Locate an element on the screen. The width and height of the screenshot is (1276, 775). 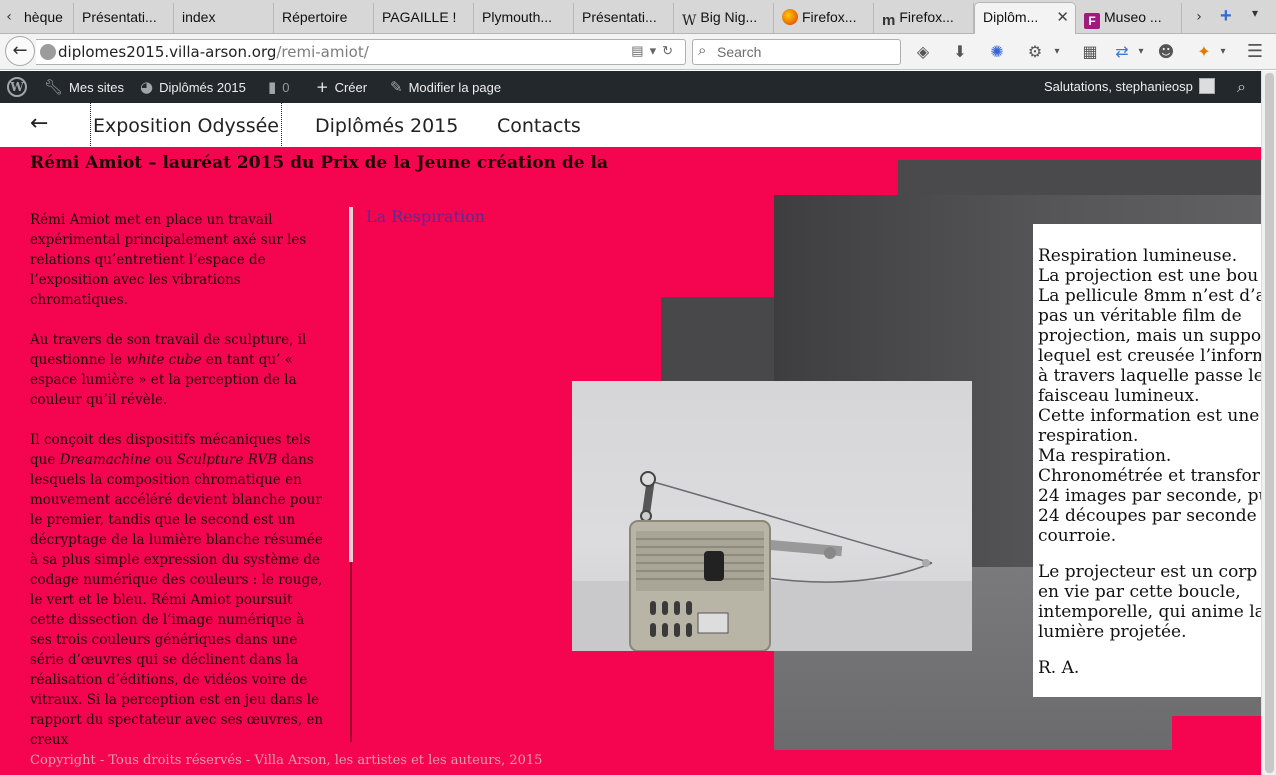
projector-photo is located at coordinates (772, 516).